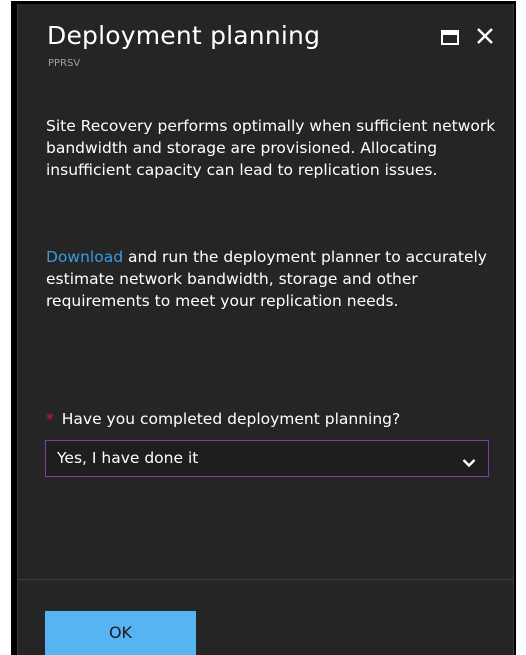 The width and height of the screenshot is (526, 655). What do you see at coordinates (469, 460) in the screenshot?
I see `chevron-down-icon` at bounding box center [469, 460].